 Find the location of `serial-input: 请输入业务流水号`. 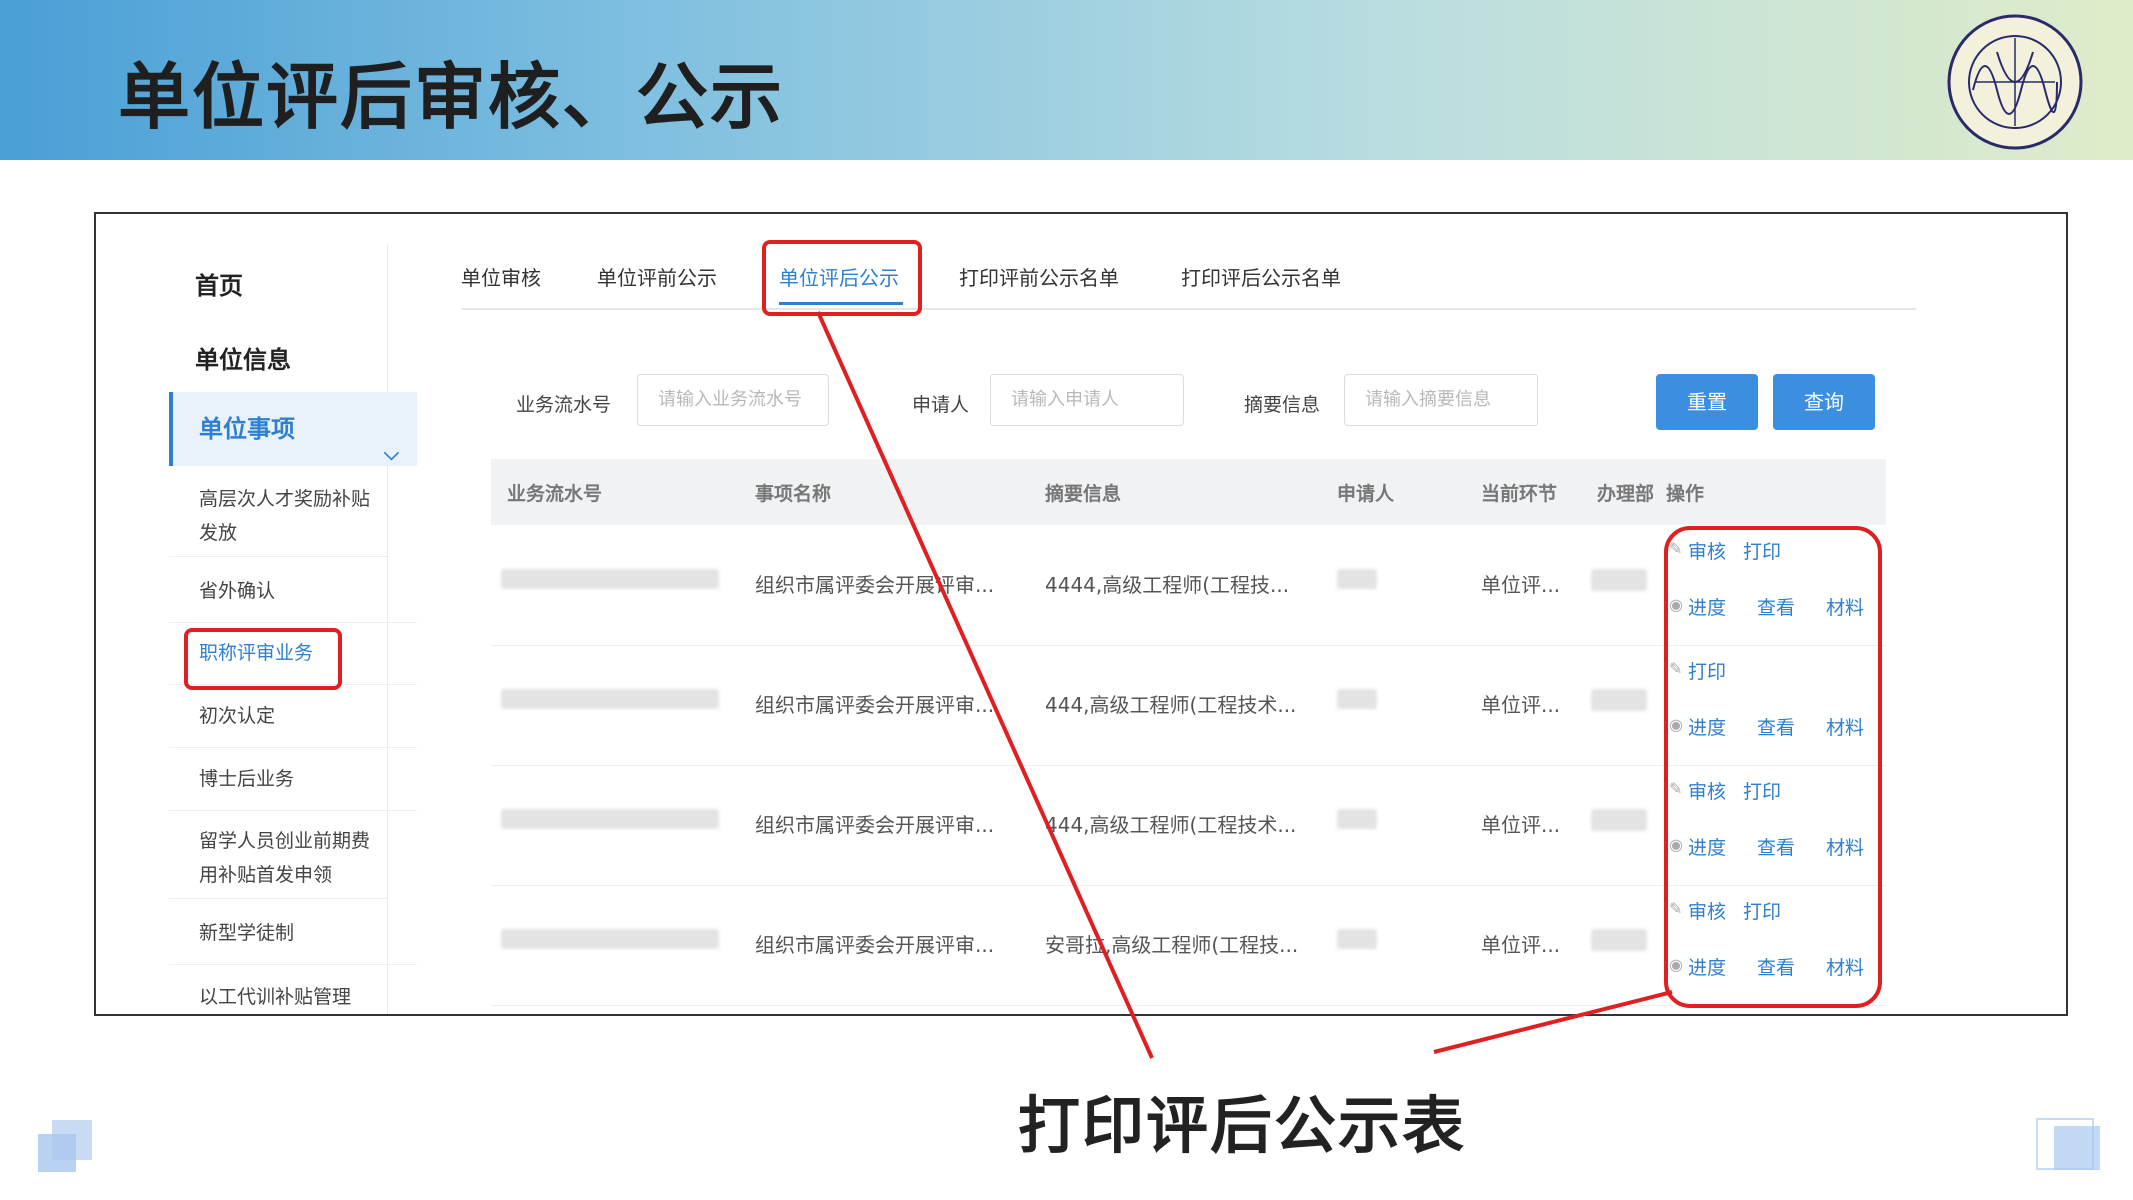

serial-input: 请输入业务流水号 is located at coordinates (733, 400).